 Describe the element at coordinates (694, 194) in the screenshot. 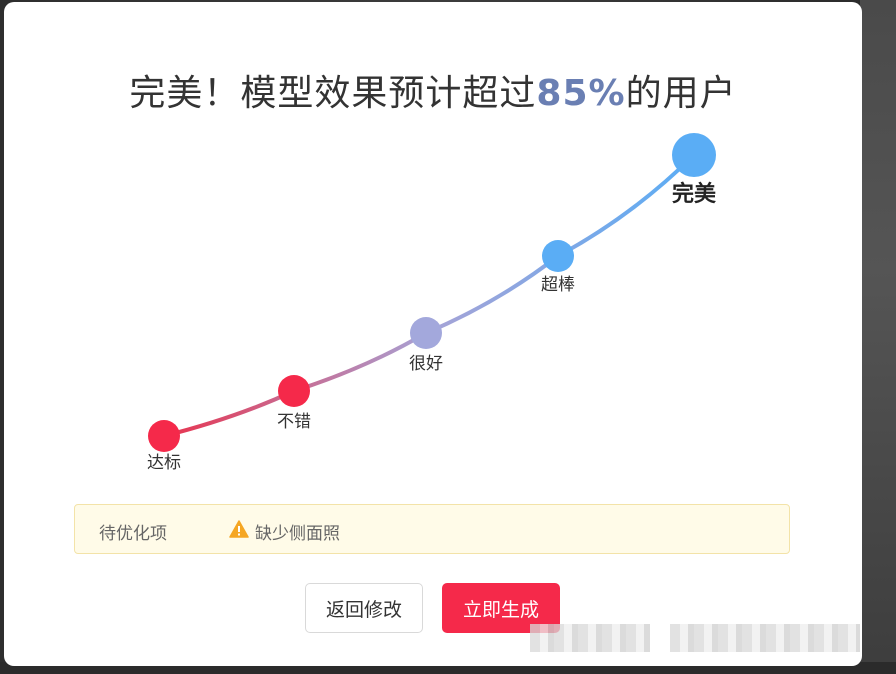

I see `level-label-5: 完美` at that location.